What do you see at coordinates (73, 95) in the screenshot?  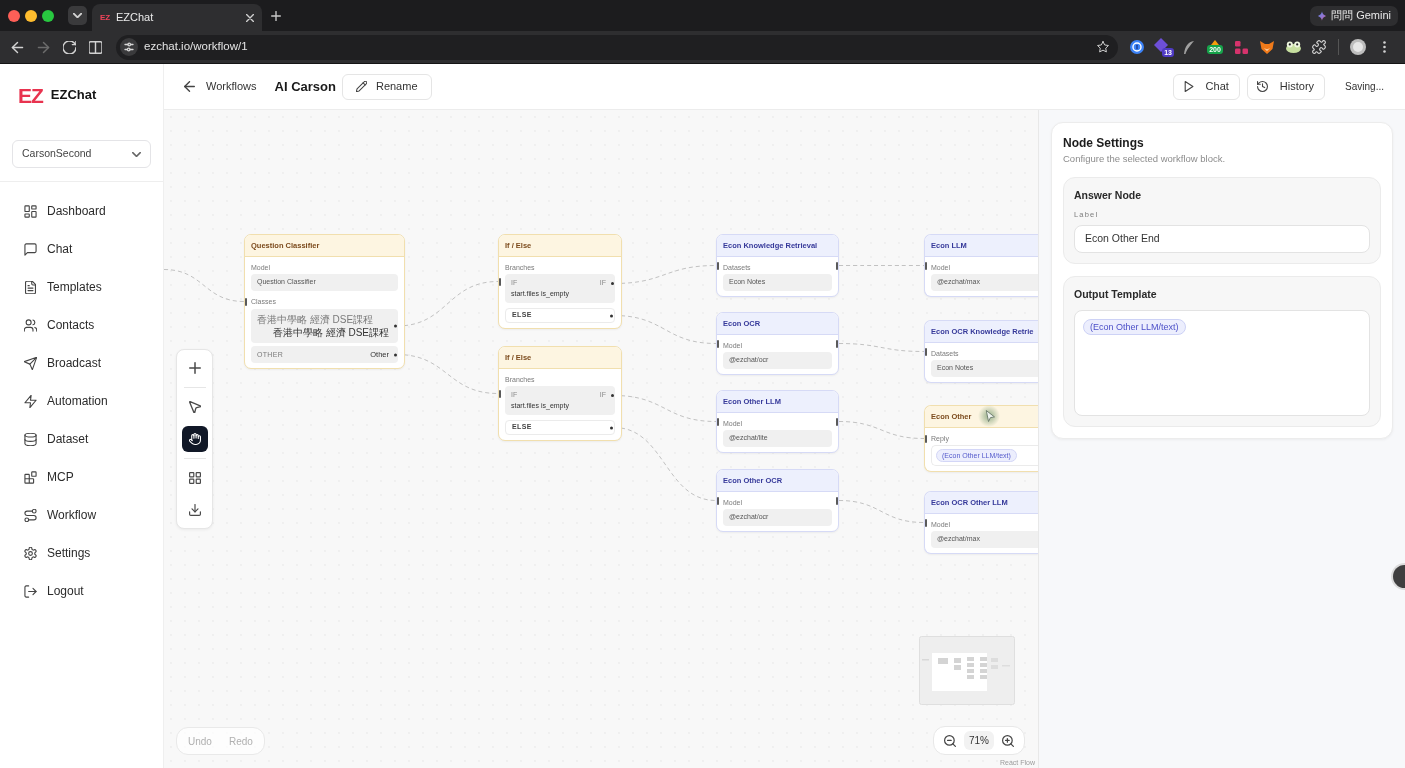 I see `brand-name: EZChat` at bounding box center [73, 95].